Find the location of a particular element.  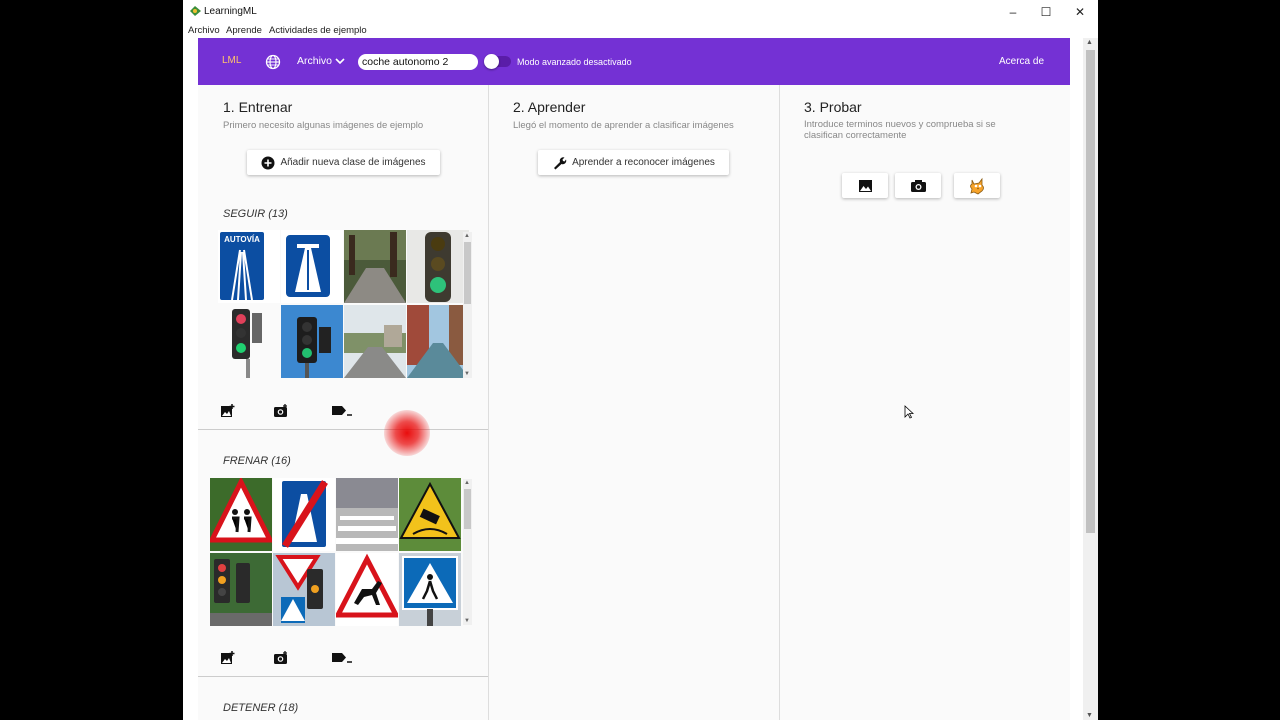

example-image-forest-road is located at coordinates (375, 266).